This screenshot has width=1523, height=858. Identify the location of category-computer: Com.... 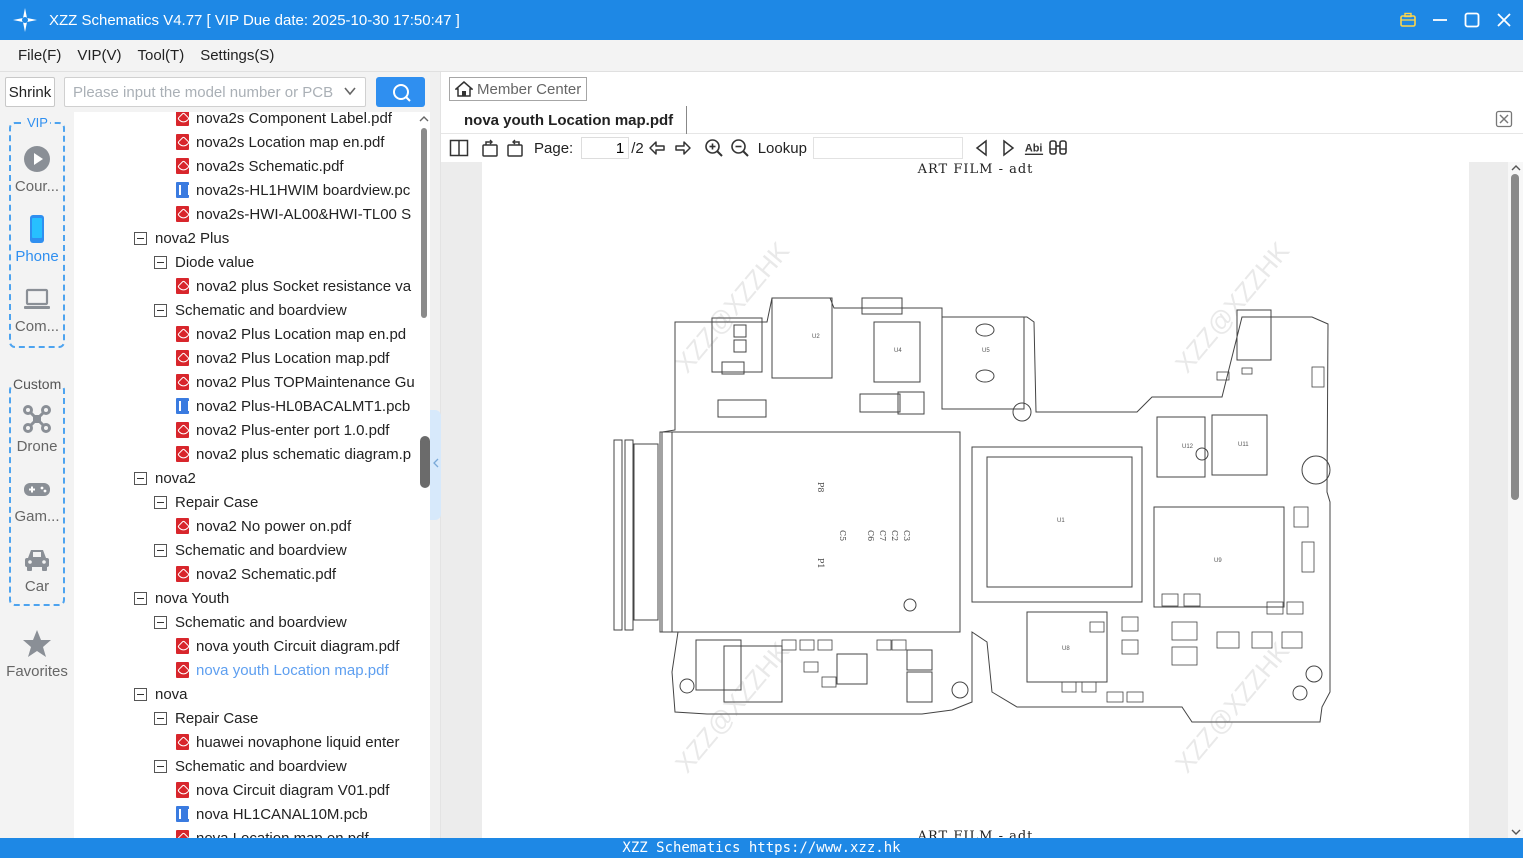
(37, 309).